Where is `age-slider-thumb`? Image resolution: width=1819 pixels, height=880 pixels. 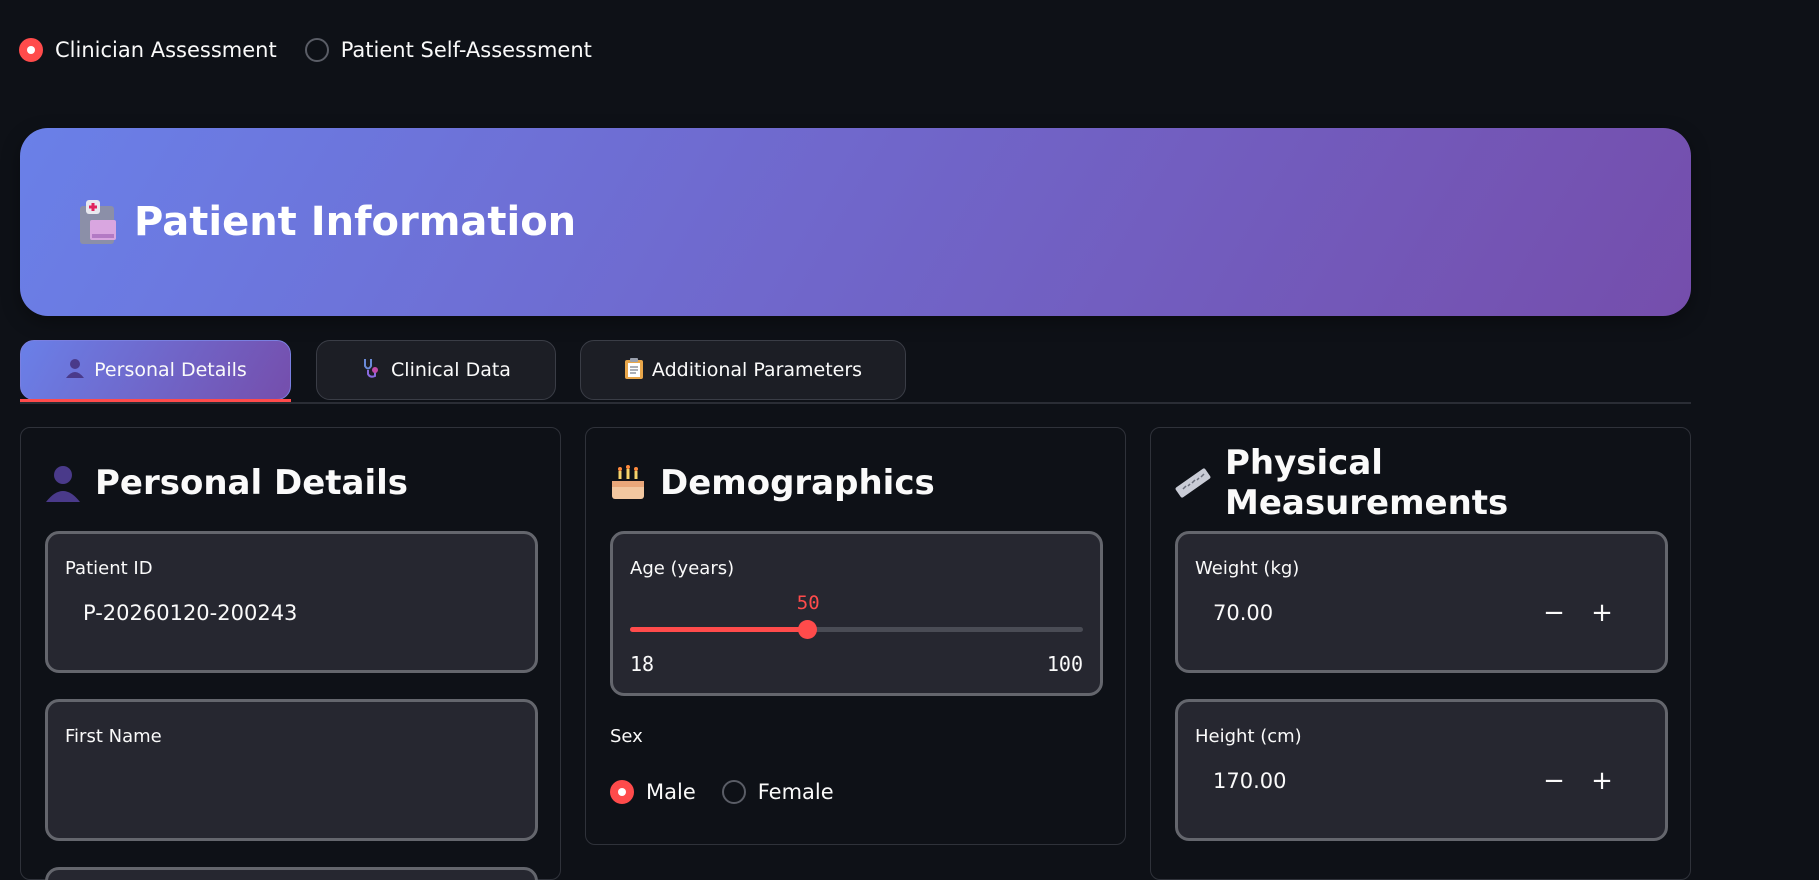 age-slider-thumb is located at coordinates (807, 629).